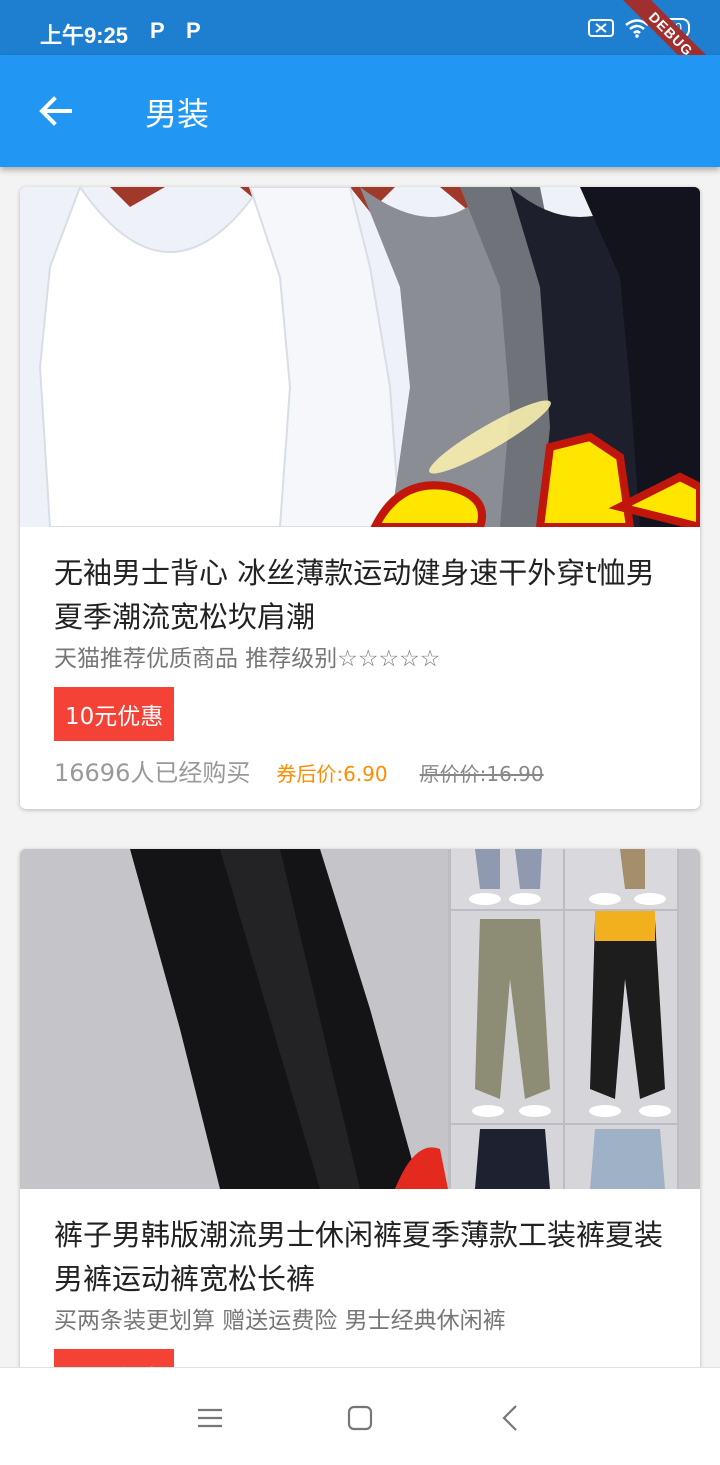 The height and width of the screenshot is (1465, 720). I want to click on page-title: 男装, so click(177, 114).